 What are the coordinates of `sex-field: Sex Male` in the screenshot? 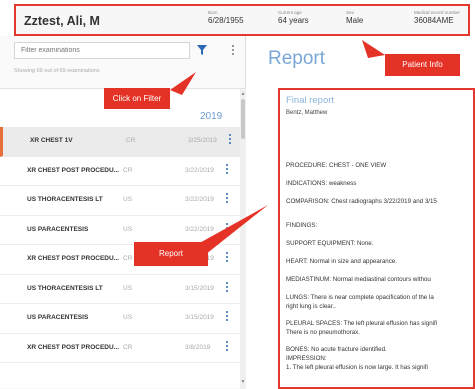 It's located at (354, 17).